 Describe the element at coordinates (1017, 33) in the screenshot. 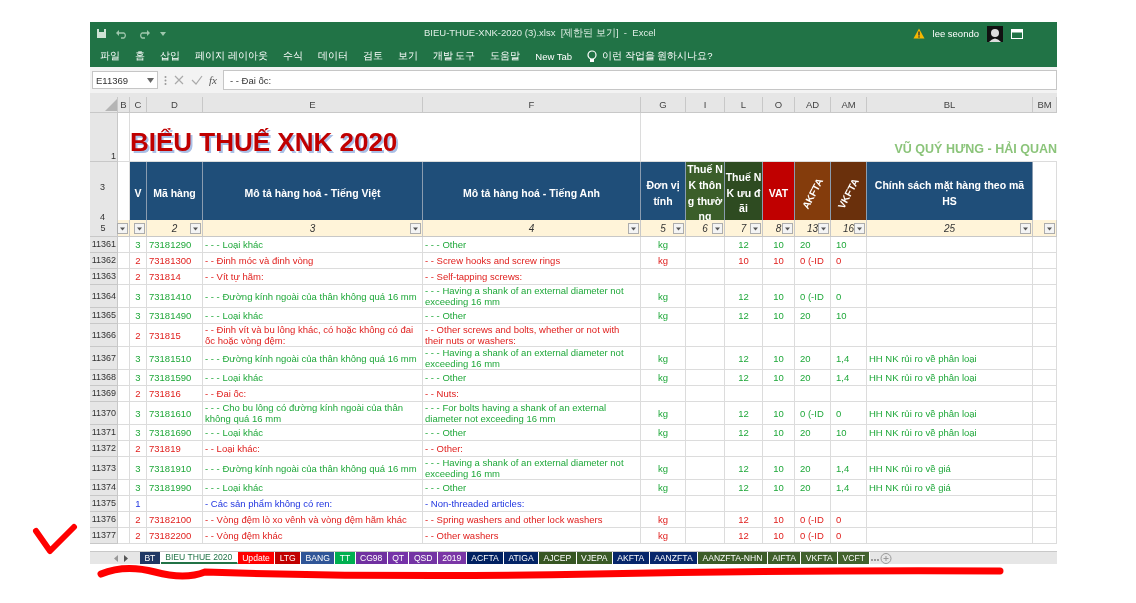

I see `ribbon-display-icon` at that location.